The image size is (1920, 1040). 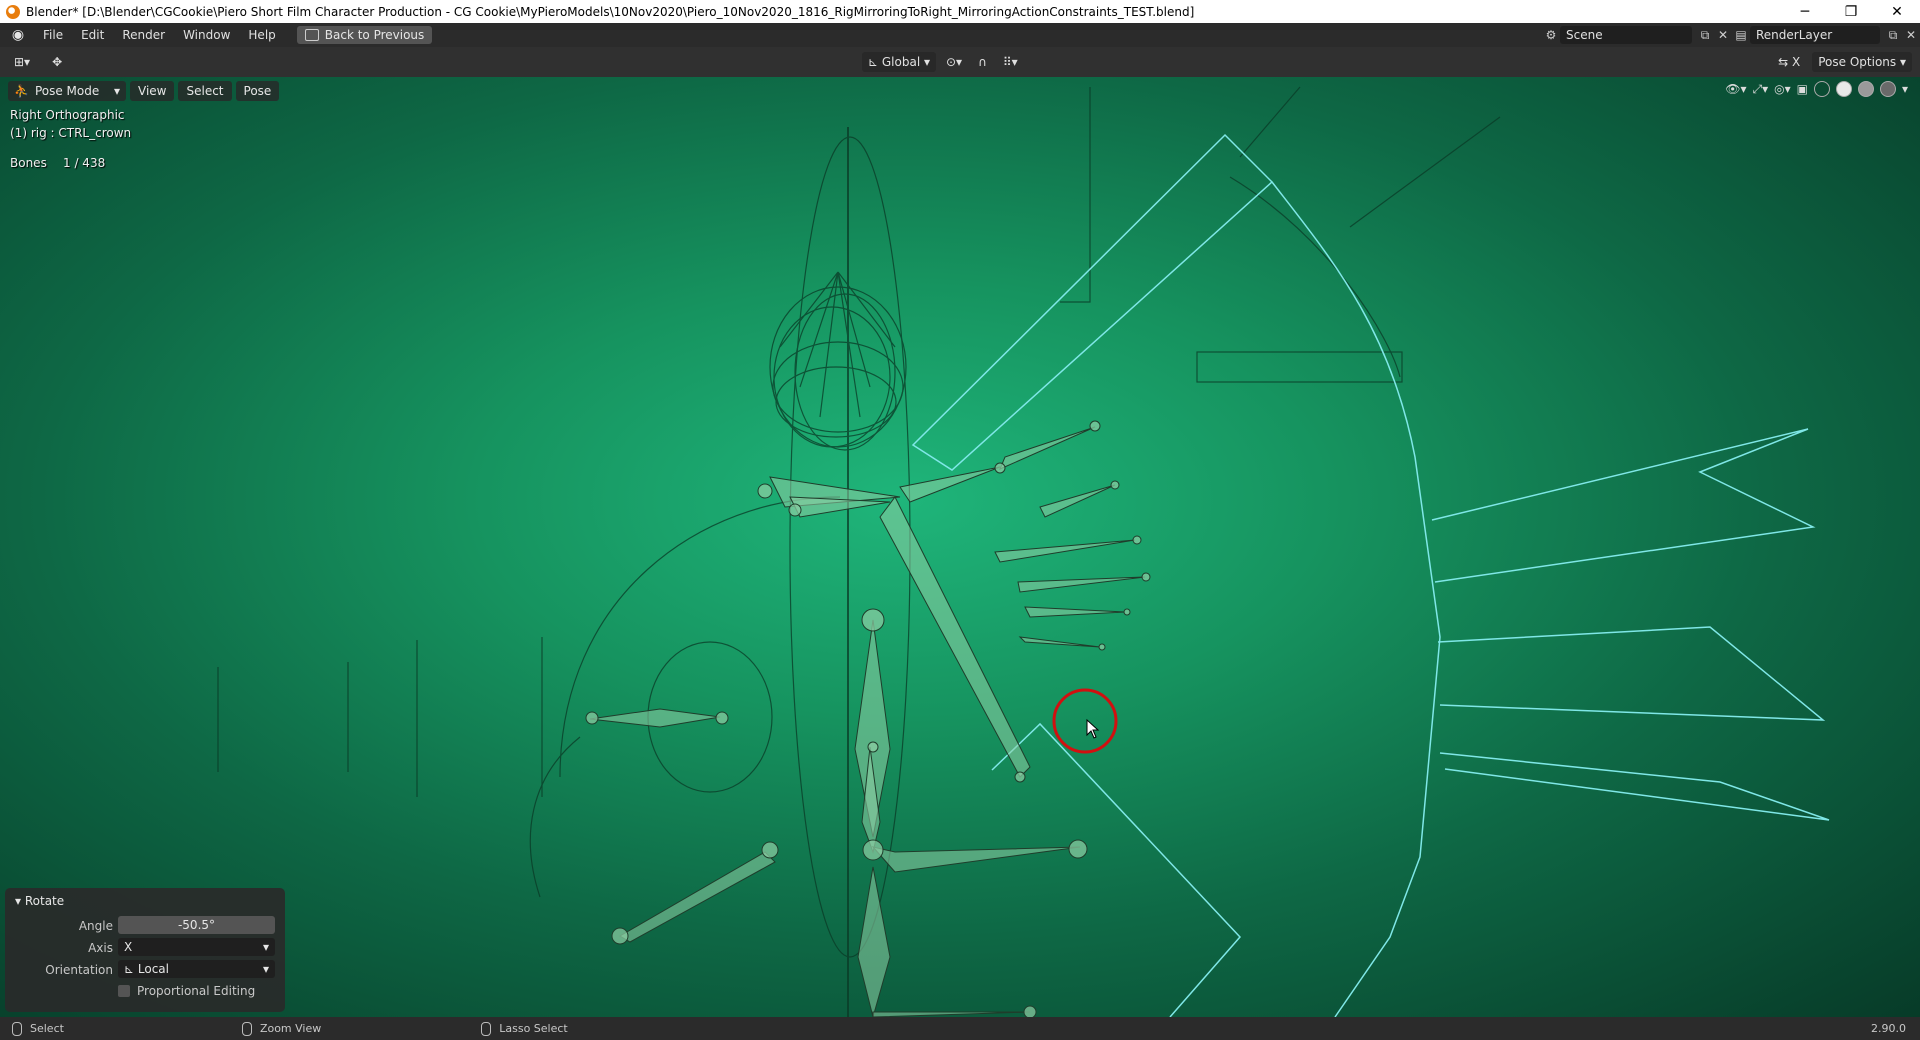 I want to click on menu-window: Window, so click(x=206, y=35).